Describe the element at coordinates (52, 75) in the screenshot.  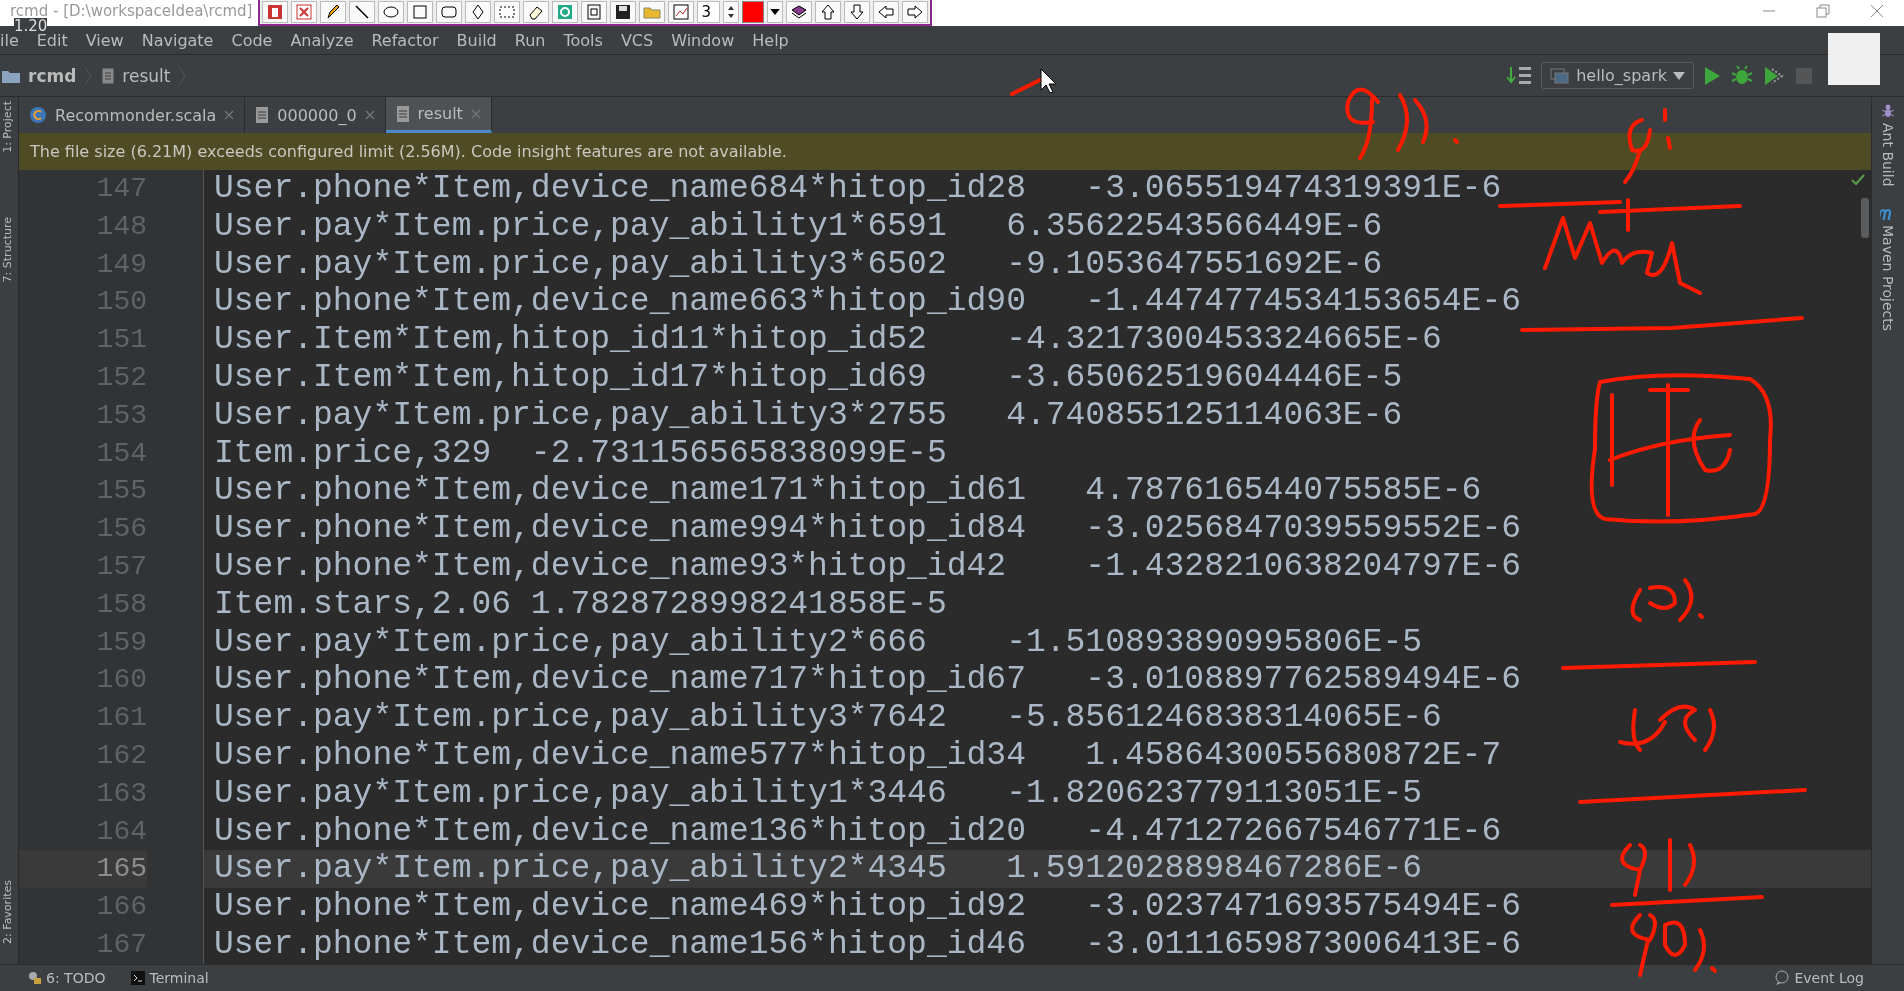
I see `breadcrumb: rcmd` at that location.